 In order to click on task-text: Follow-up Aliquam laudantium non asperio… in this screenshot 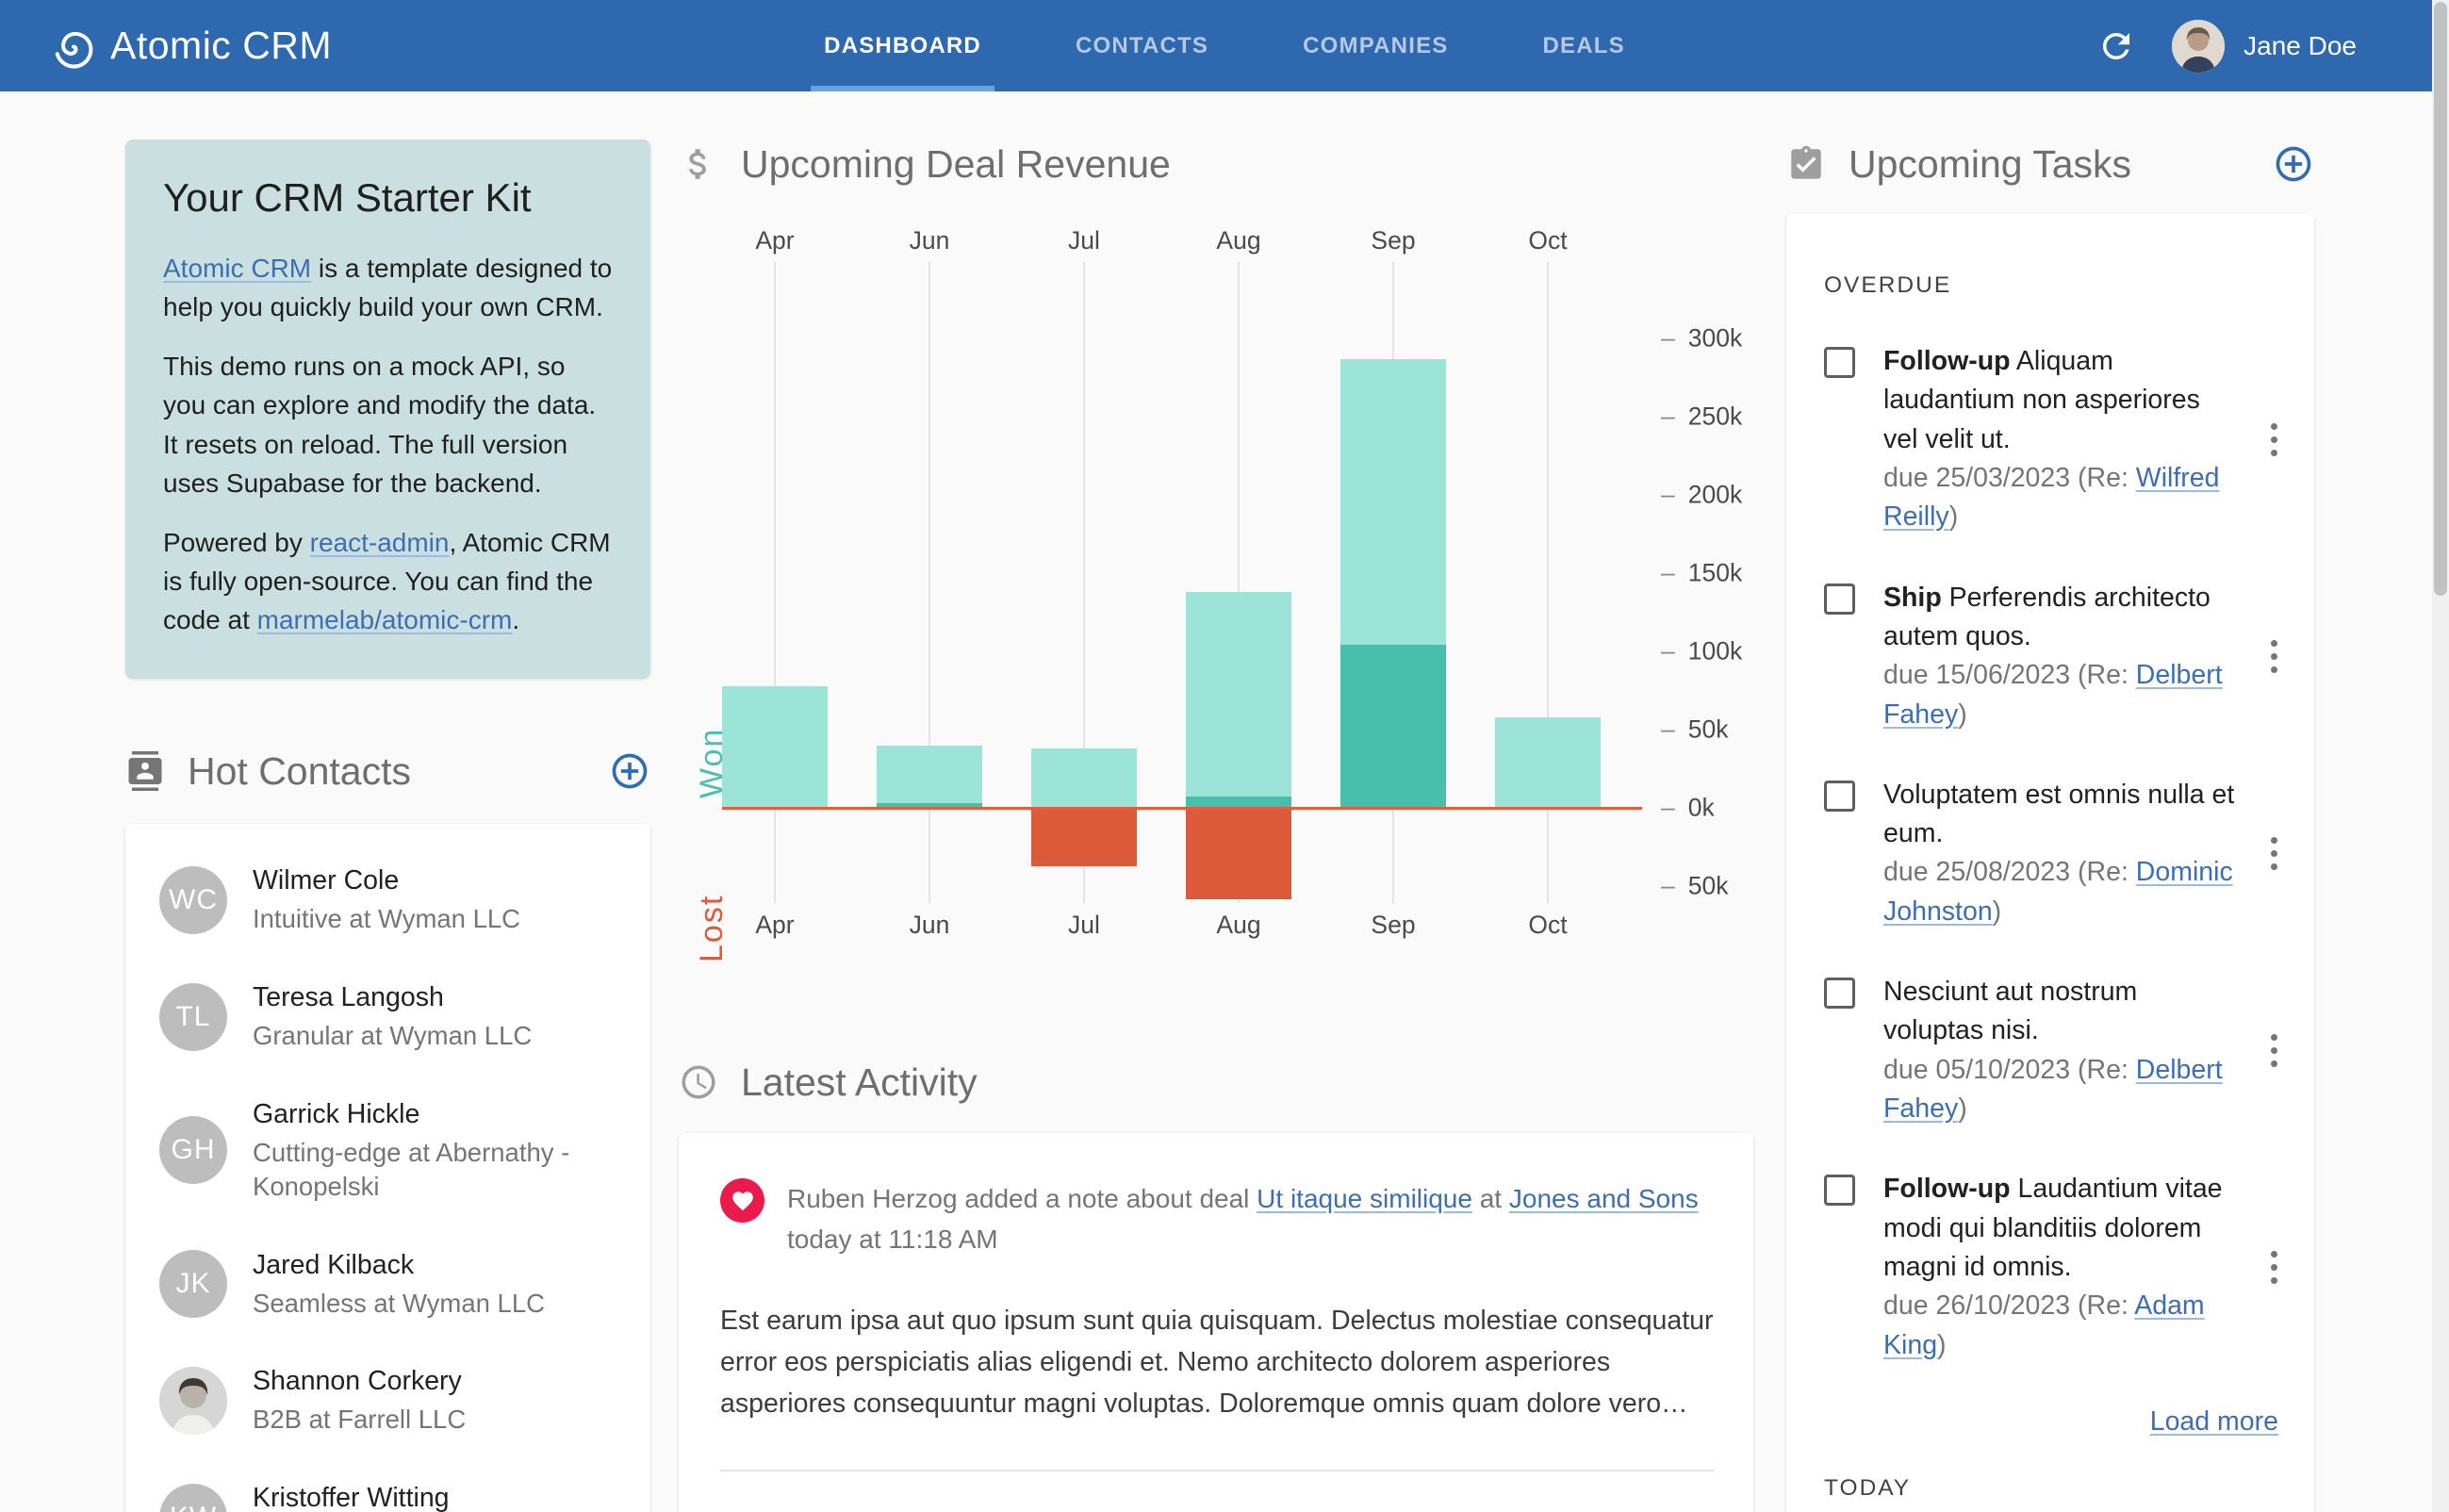, I will do `click(2042, 400)`.